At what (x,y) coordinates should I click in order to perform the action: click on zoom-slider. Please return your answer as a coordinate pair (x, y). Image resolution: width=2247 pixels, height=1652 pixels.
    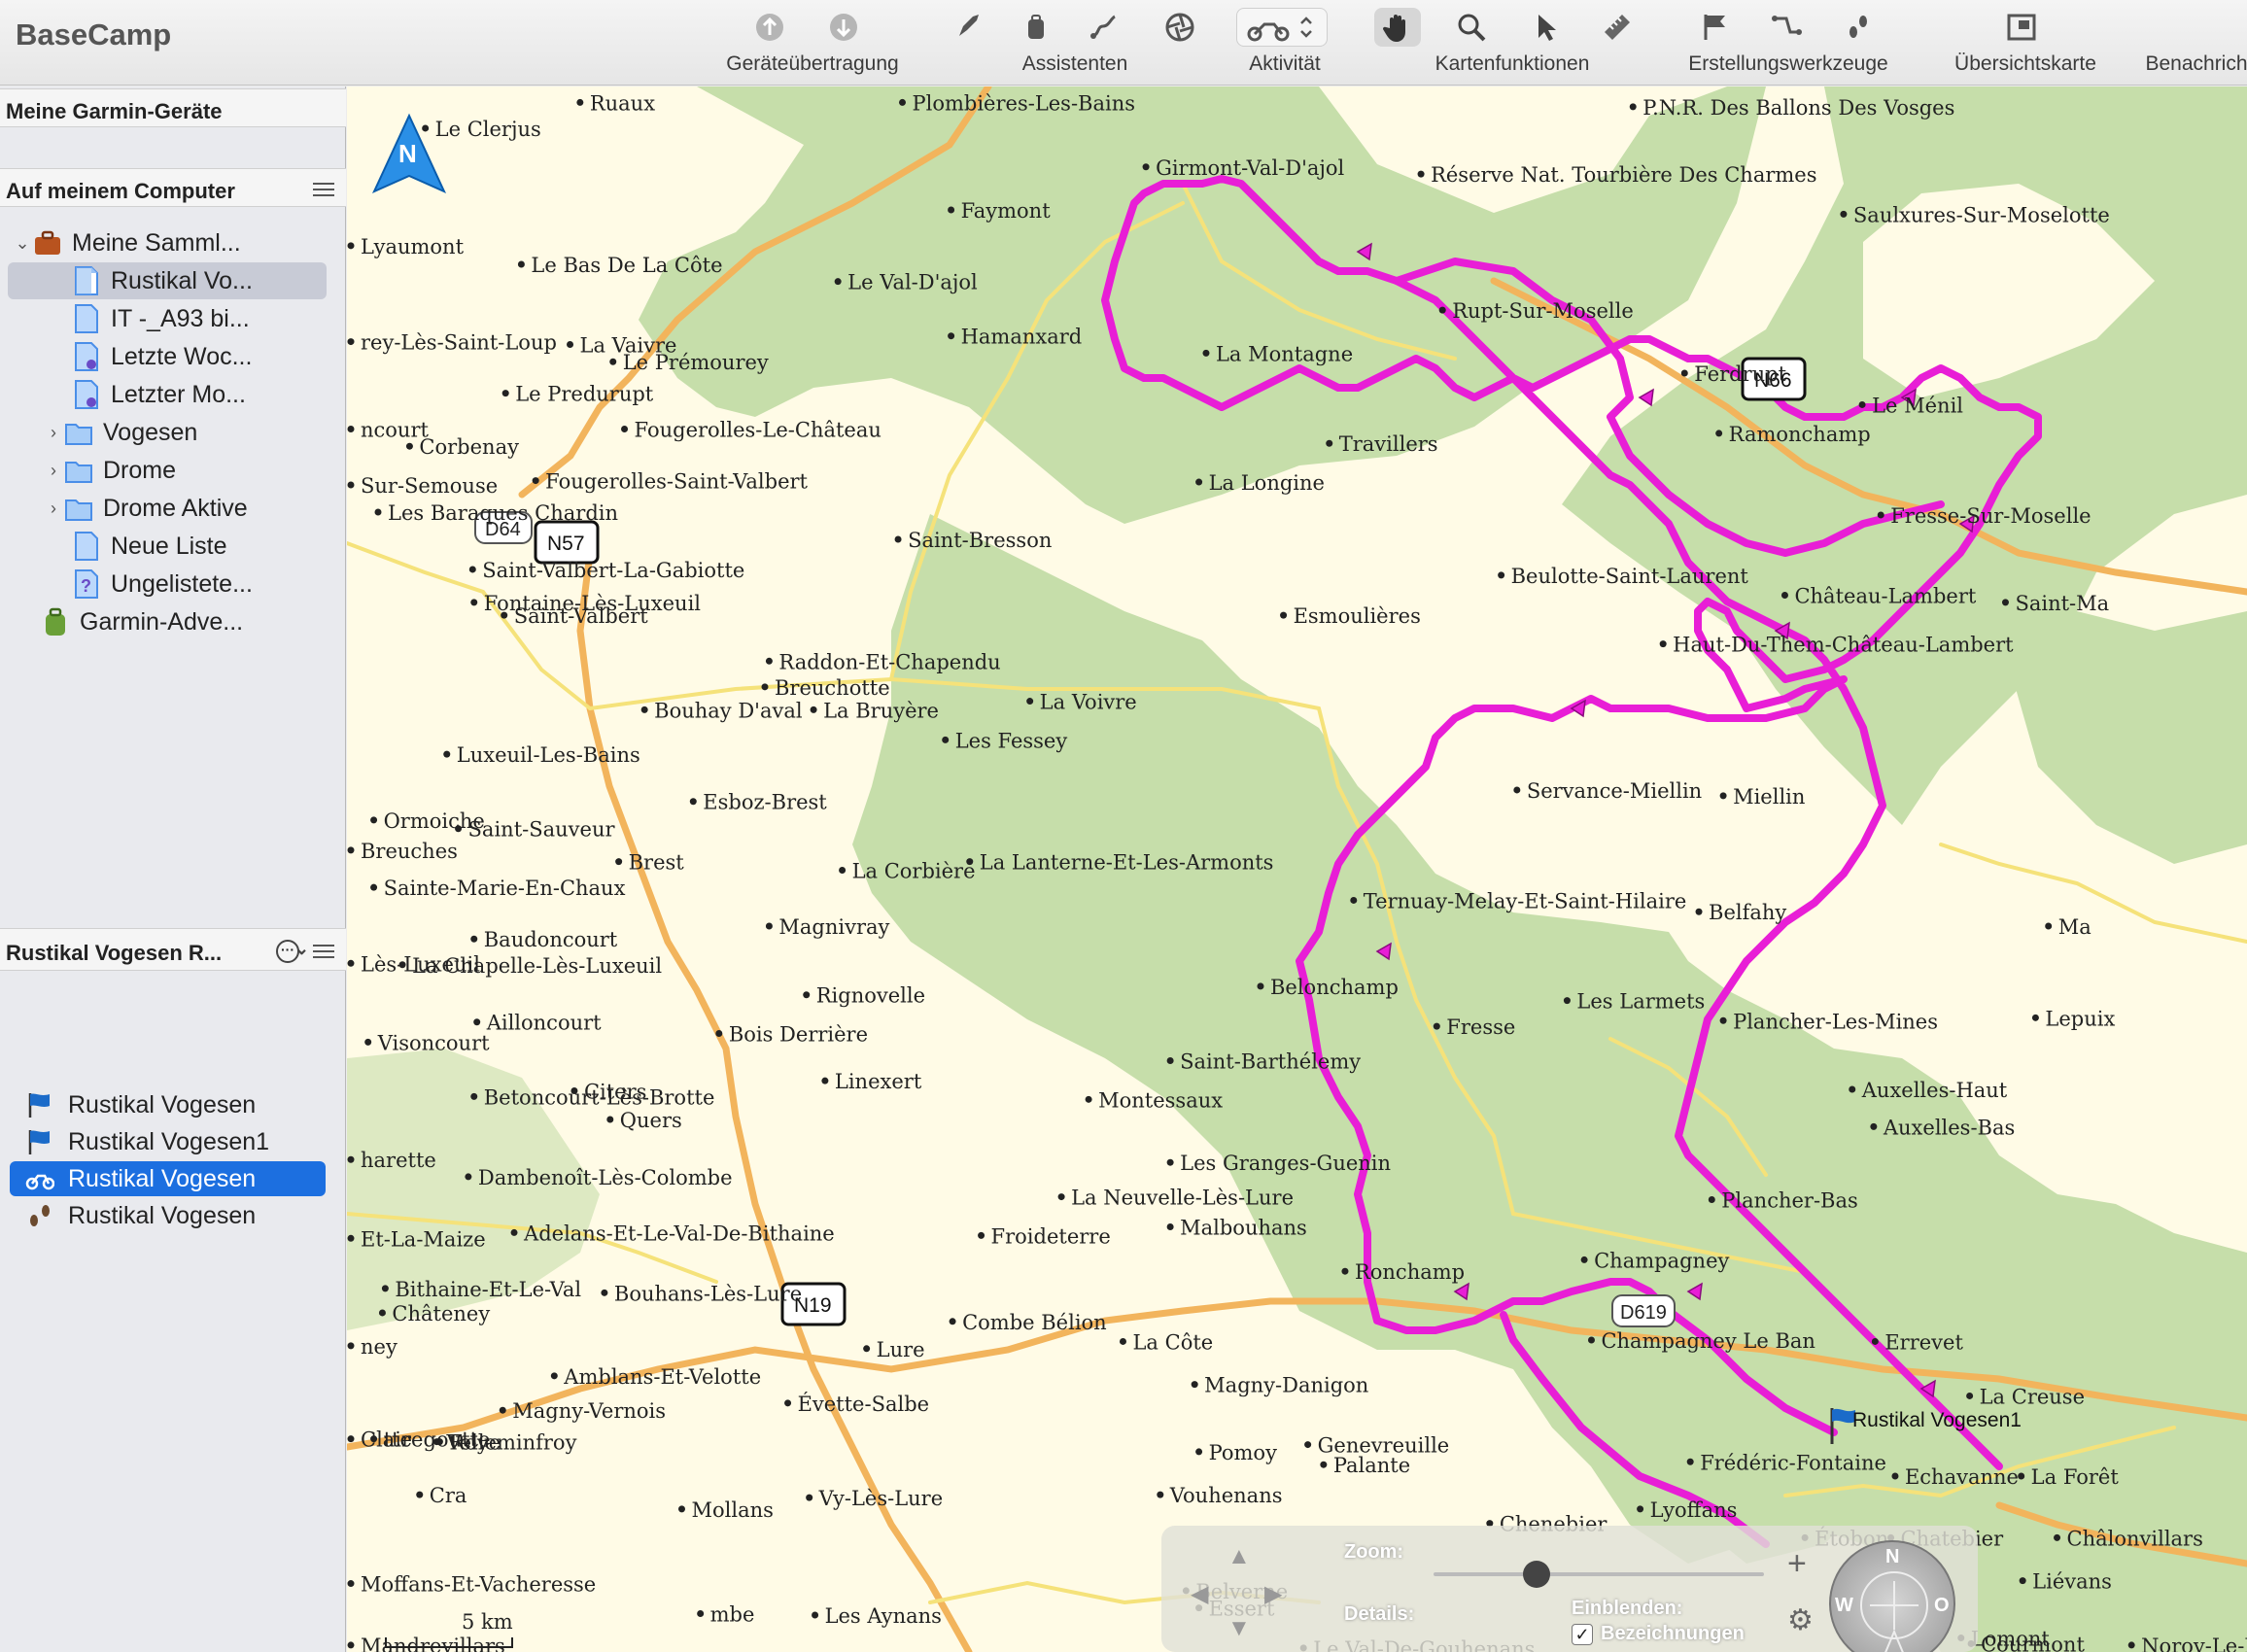
    Looking at the image, I should click on (1599, 1575).